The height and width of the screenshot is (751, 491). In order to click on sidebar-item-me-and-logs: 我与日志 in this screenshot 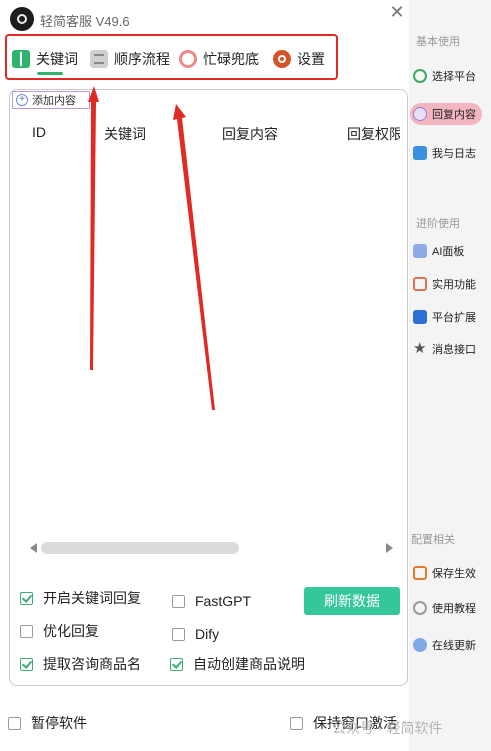, I will do `click(444, 153)`.